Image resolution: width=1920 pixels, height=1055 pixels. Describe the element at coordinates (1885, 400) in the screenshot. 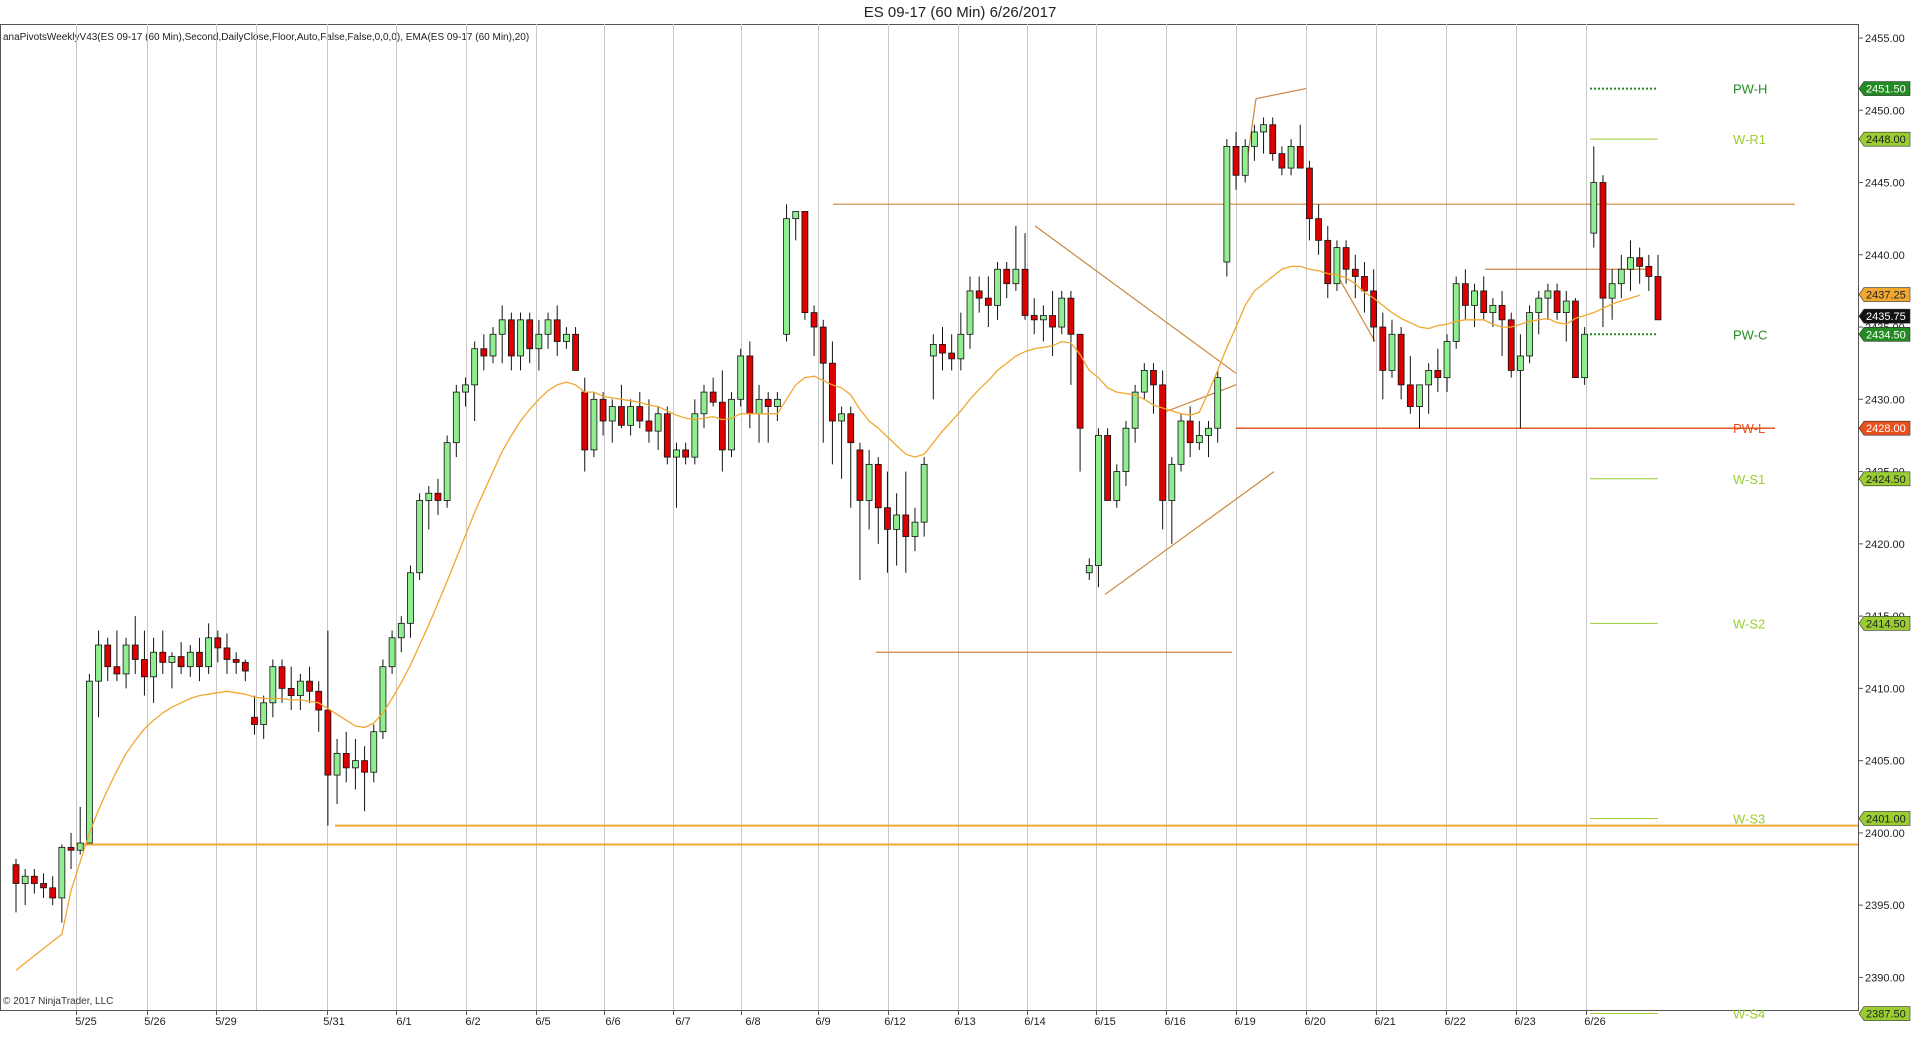

I see `y-tick-label: 2430.00` at that location.